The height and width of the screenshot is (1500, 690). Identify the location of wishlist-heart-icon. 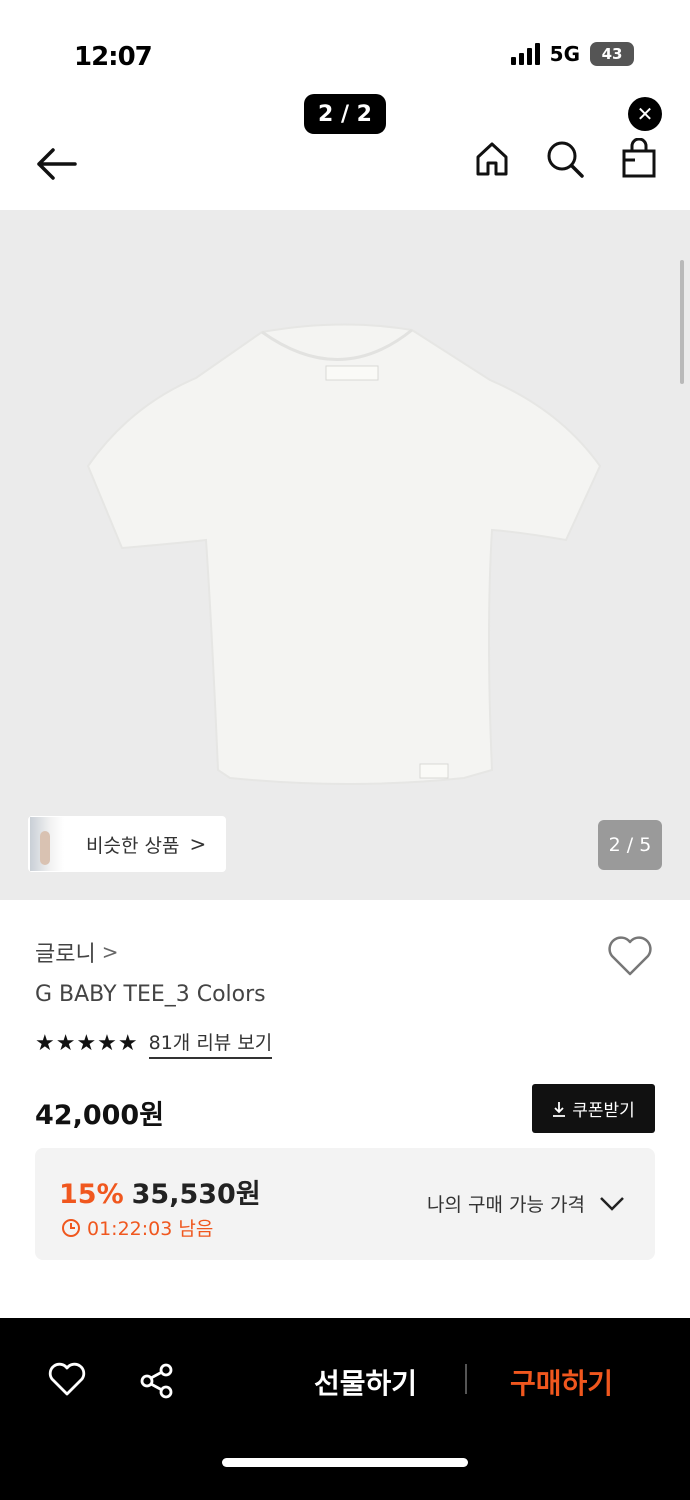
(630, 958).